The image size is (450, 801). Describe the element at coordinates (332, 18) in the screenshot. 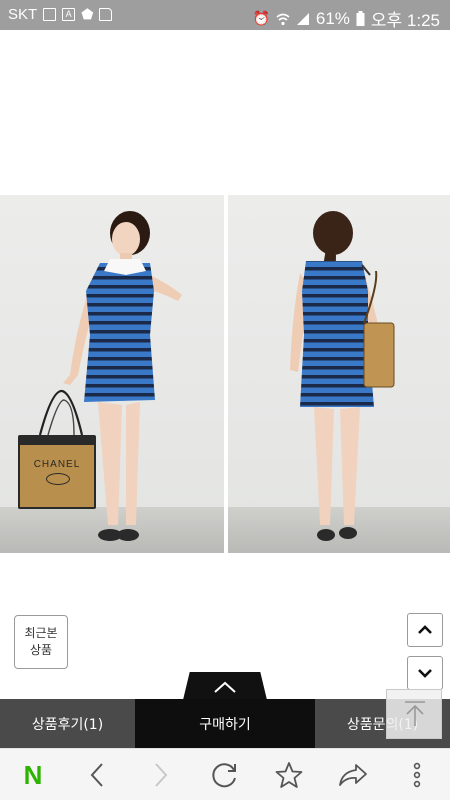

I see `battery-percent: 61%` at that location.